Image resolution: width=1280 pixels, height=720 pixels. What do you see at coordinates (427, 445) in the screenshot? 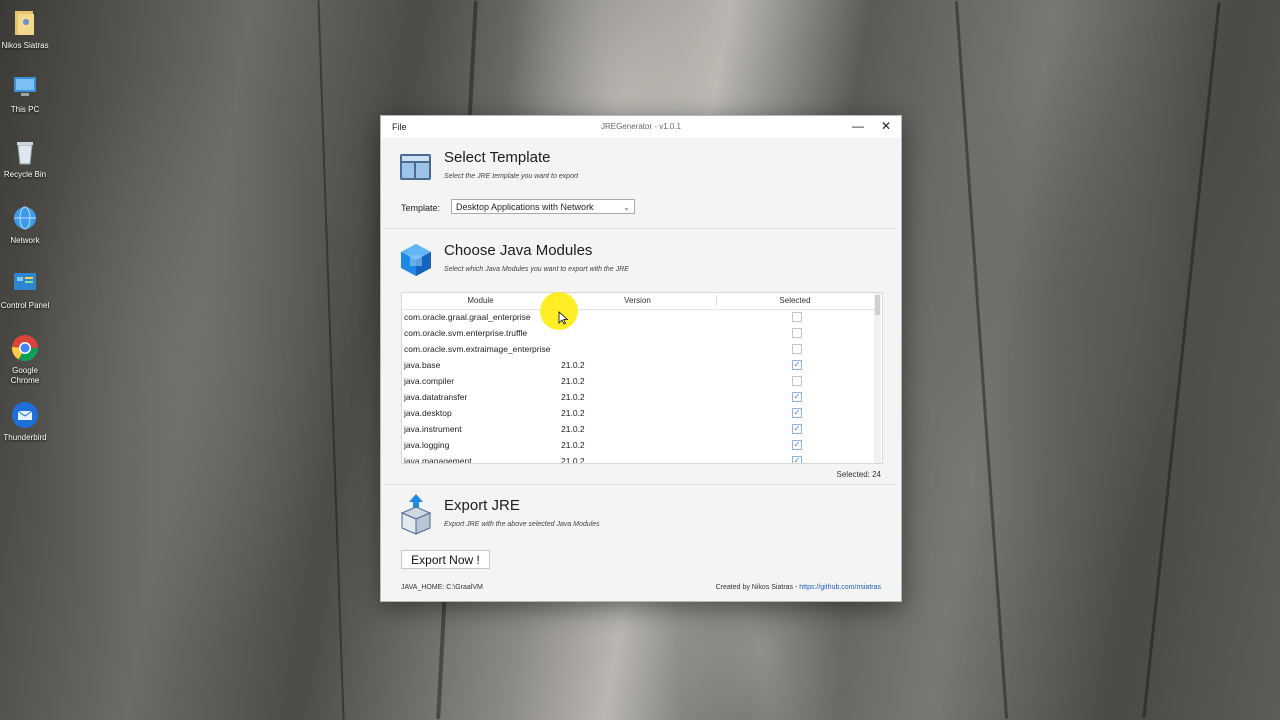
I see `module-name: java.logging` at bounding box center [427, 445].